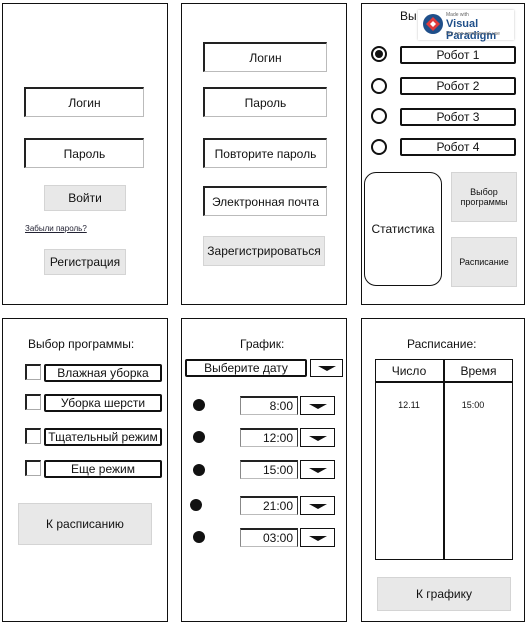 This screenshot has width=528, height=625. I want to click on program-3-option: Тщательный режим, so click(103, 437).